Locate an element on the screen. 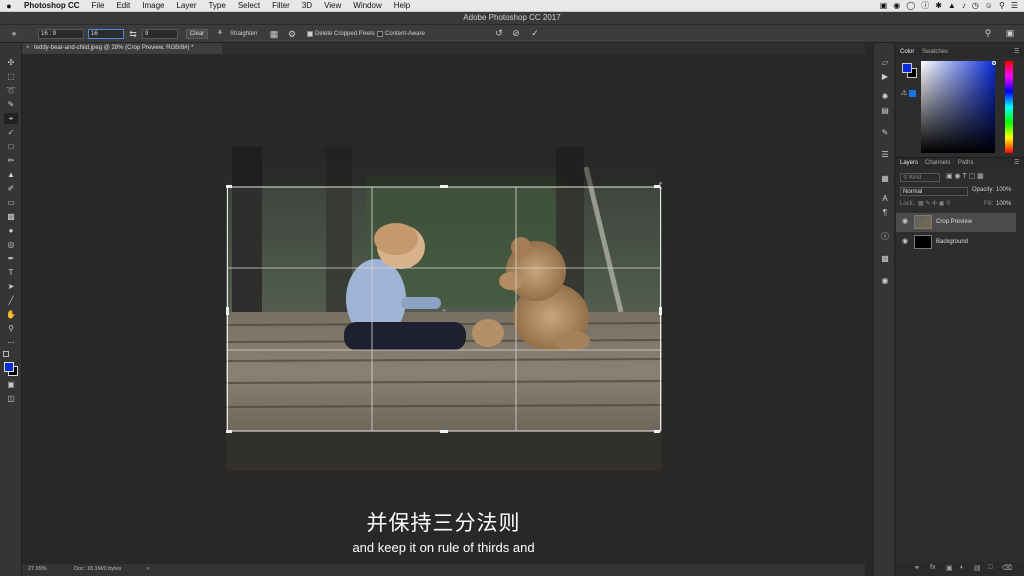  lasso-tool-icon: ➰ is located at coordinates (11, 90).